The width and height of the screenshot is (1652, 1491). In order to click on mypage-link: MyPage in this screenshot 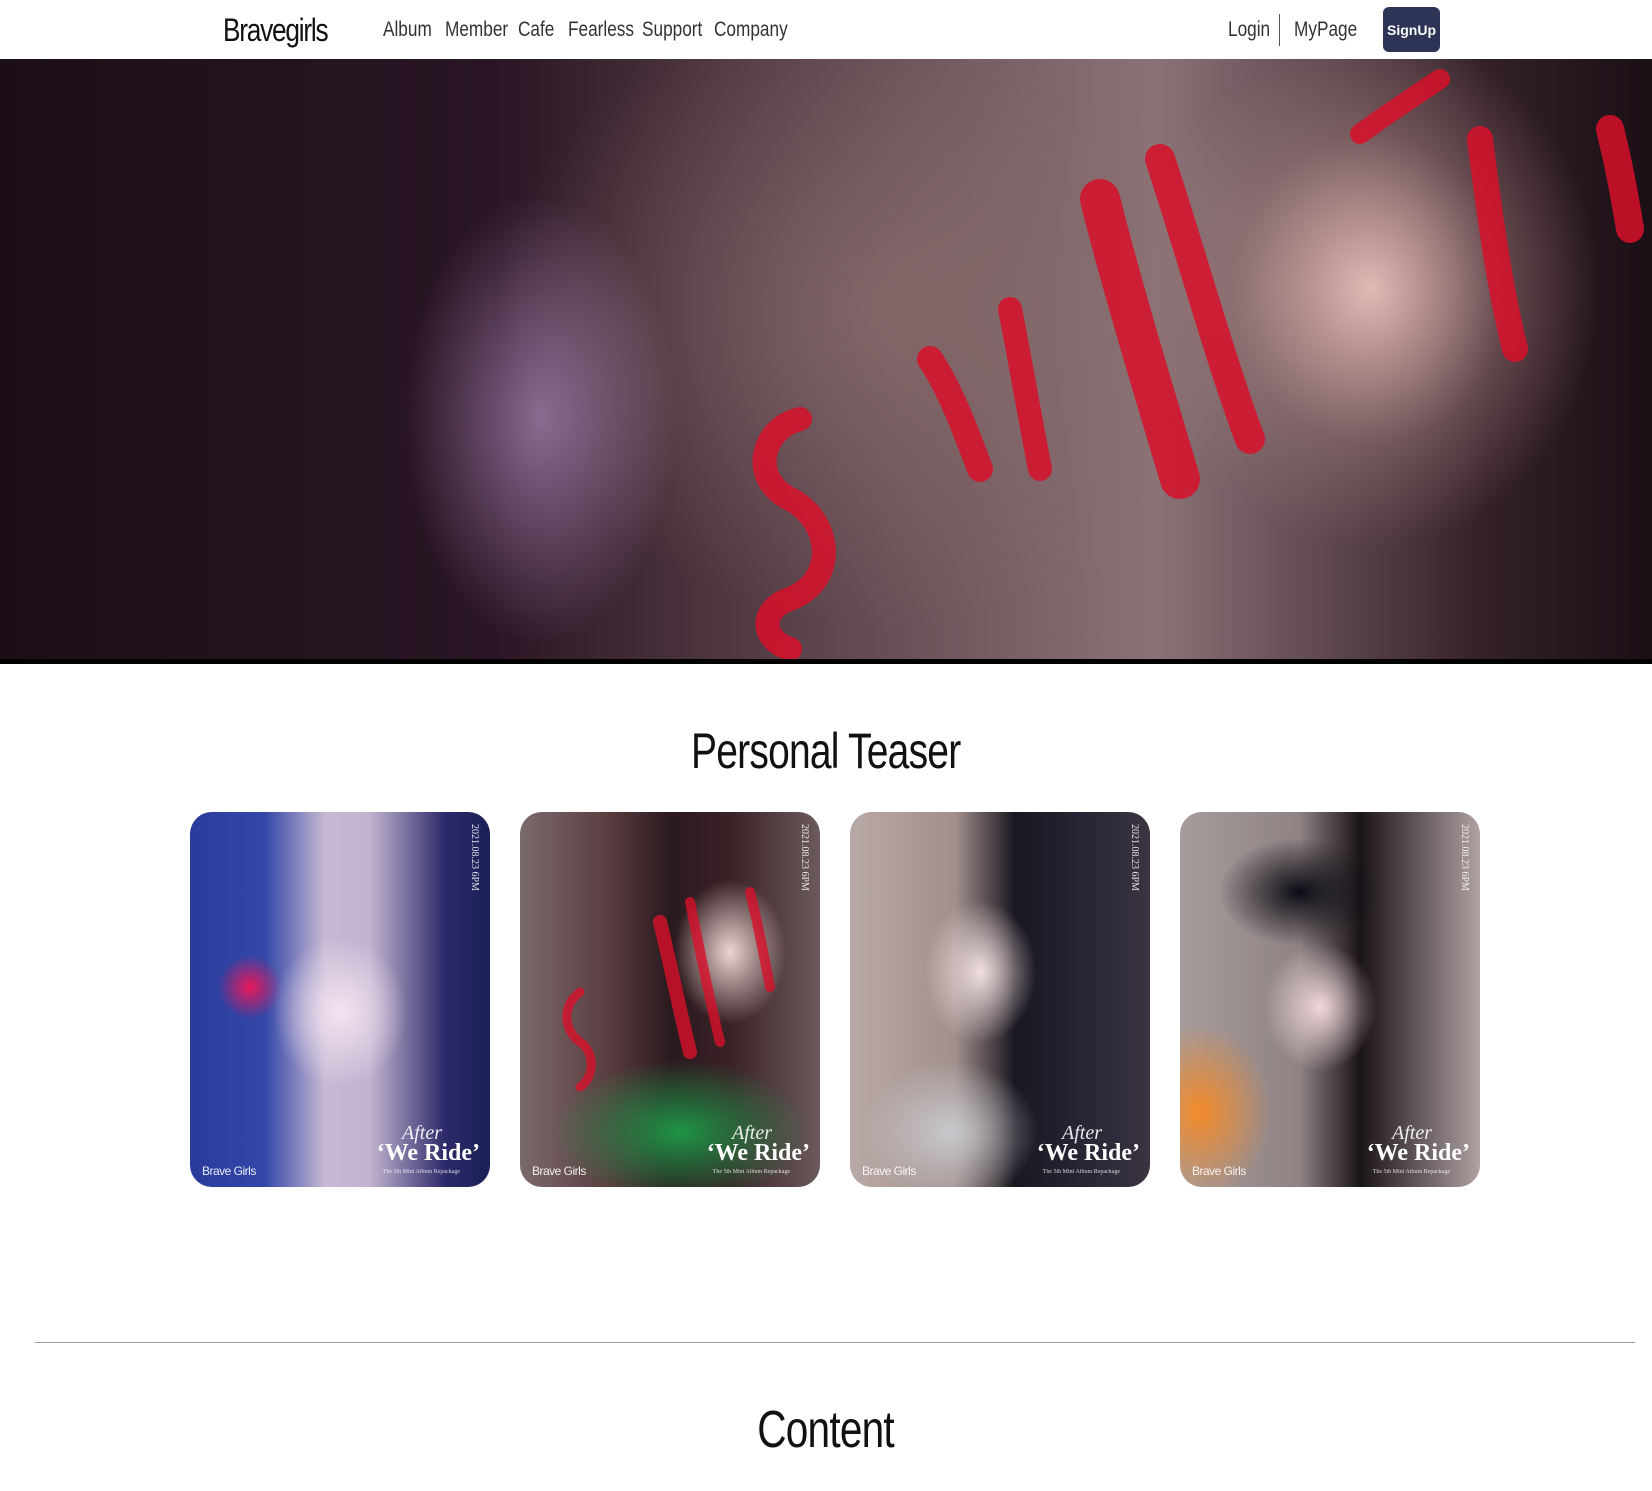, I will do `click(1325, 30)`.